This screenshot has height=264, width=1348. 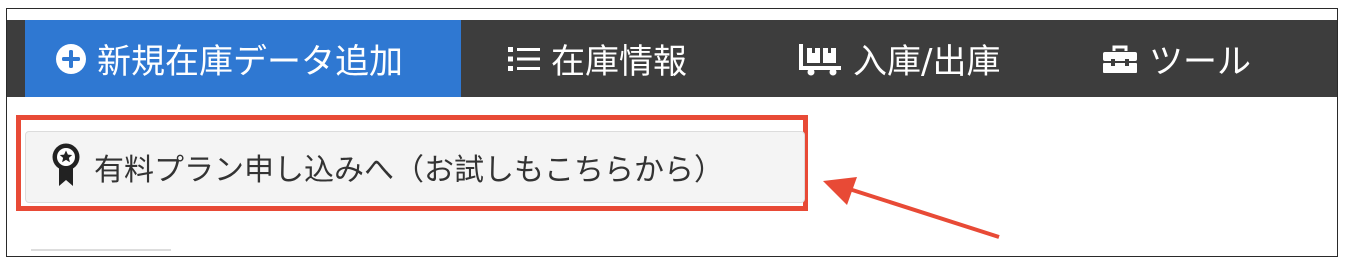 I want to click on nav-info-label: 在庫情報, so click(x=619, y=62).